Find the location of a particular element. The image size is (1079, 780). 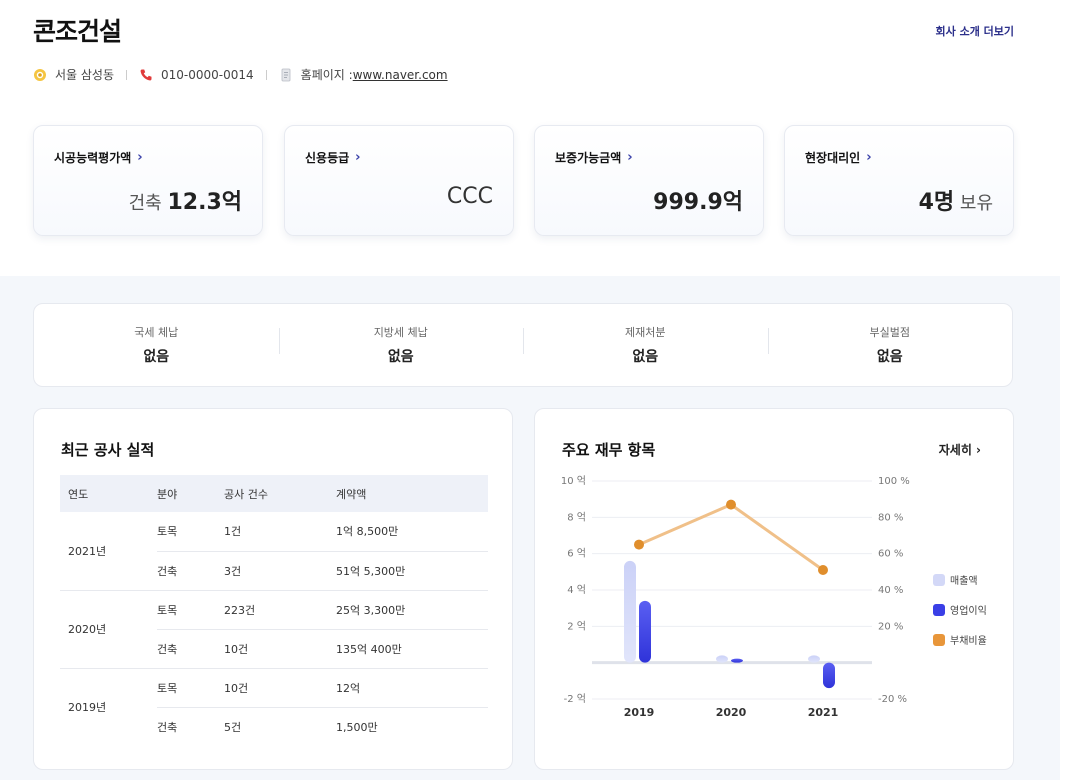

homepage-label: 홈페이지 : is located at coordinates (326, 75).